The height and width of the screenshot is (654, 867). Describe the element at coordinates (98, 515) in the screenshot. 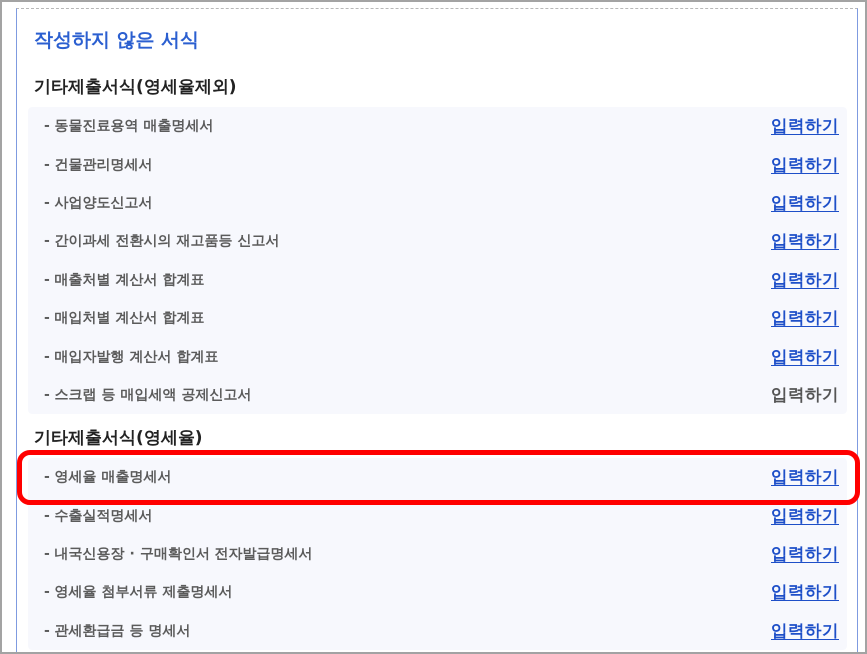

I see `form-name: - 수출실적명세서` at that location.